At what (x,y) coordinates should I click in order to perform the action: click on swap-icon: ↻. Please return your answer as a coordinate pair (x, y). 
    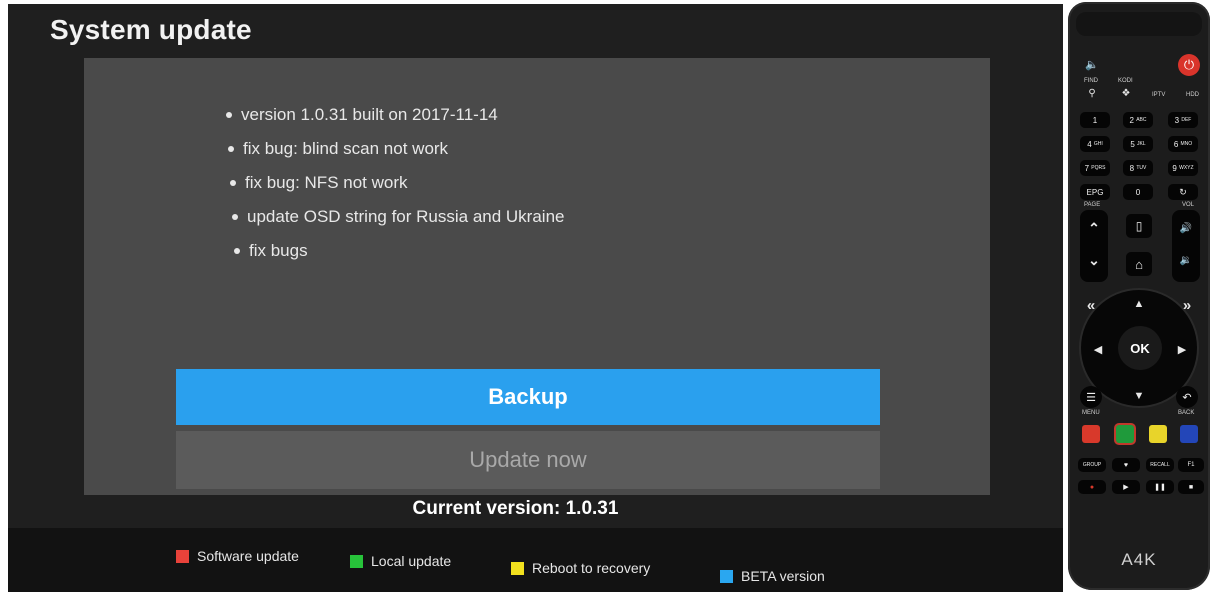
    Looking at the image, I should click on (1183, 192).